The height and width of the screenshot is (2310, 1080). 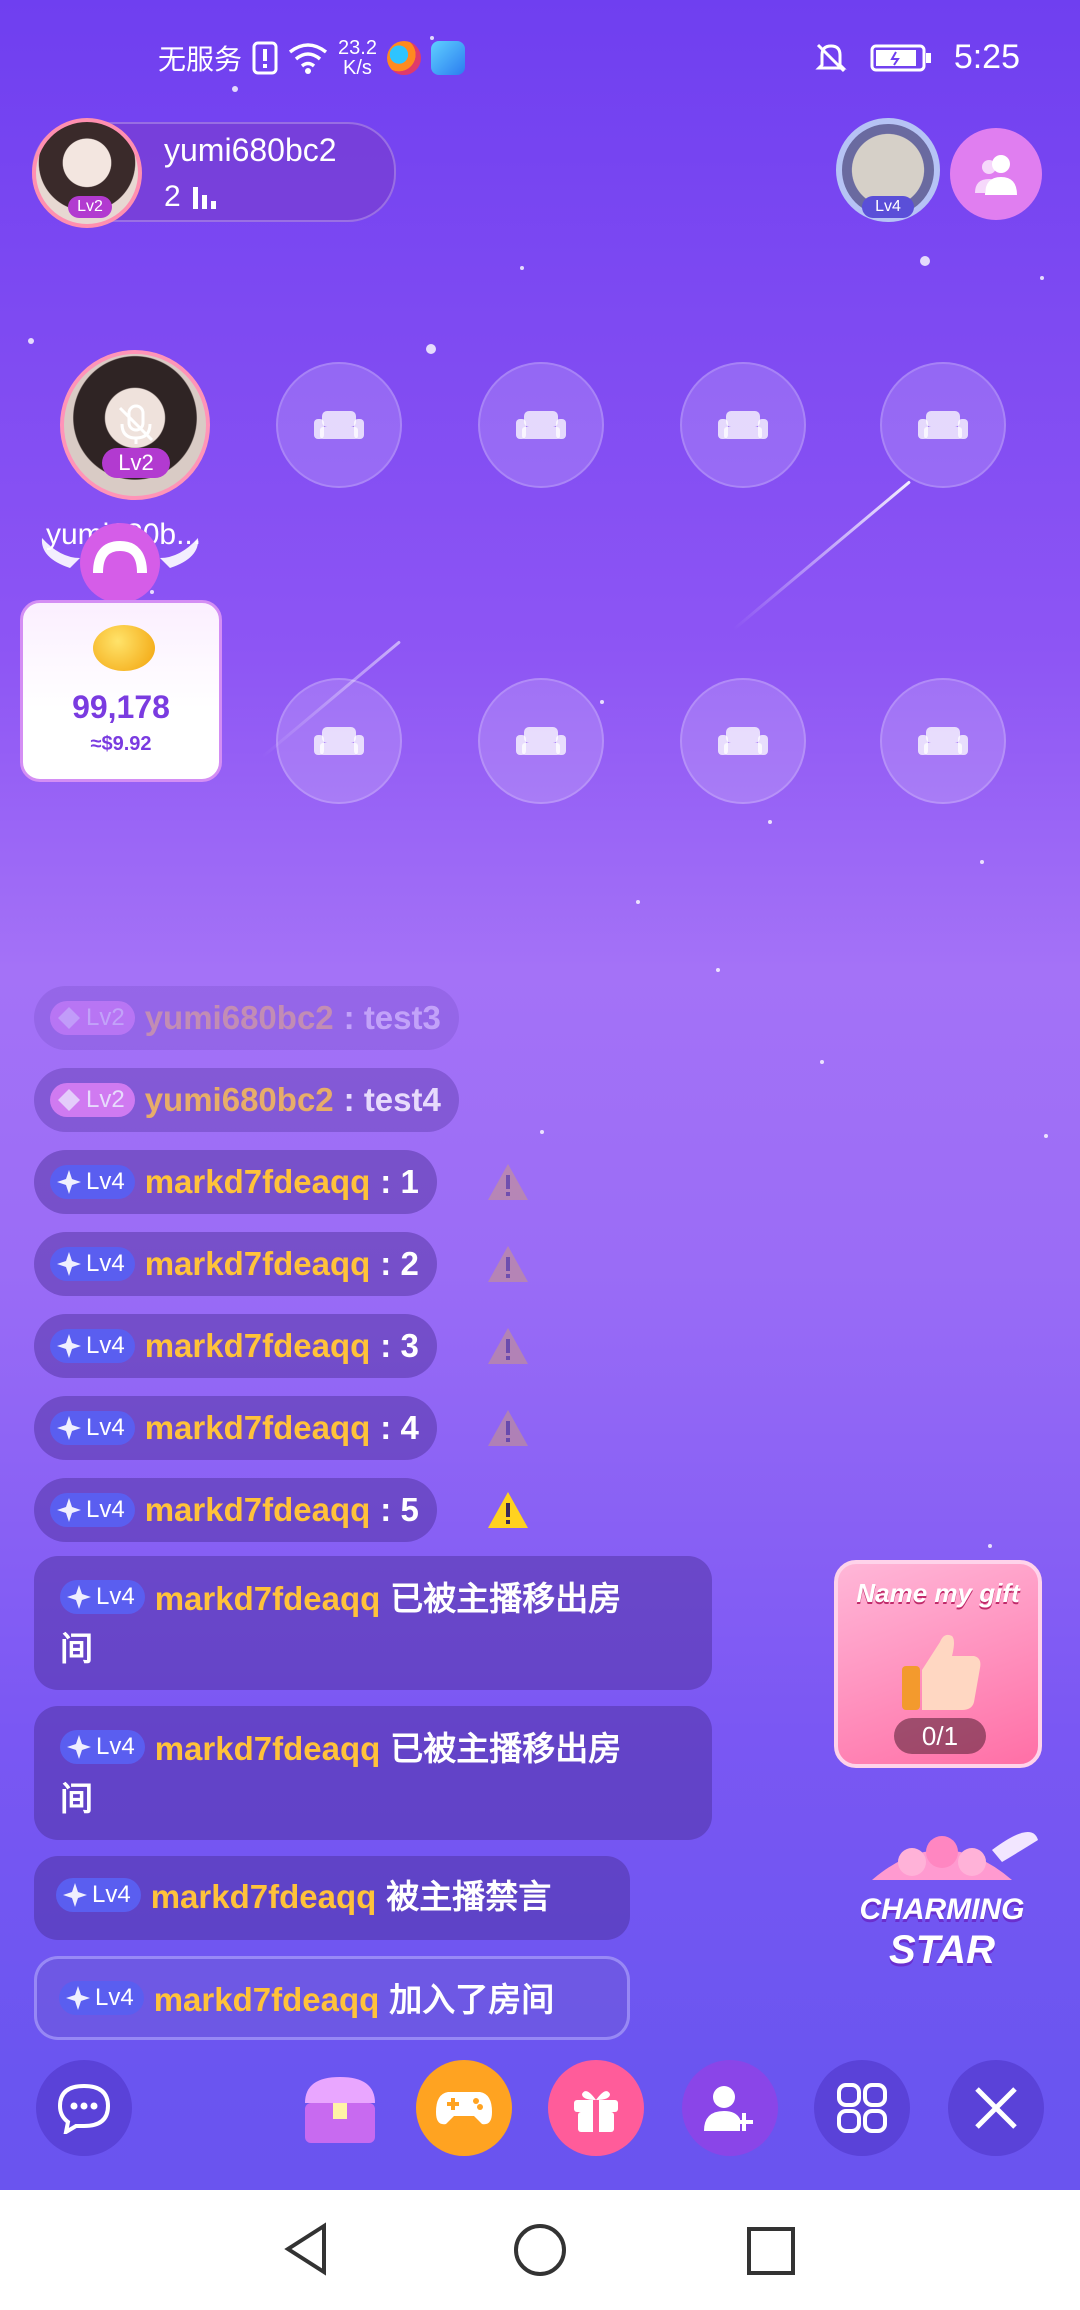 I want to click on charming-star-line1: CHARMING, so click(x=942, y=1909).